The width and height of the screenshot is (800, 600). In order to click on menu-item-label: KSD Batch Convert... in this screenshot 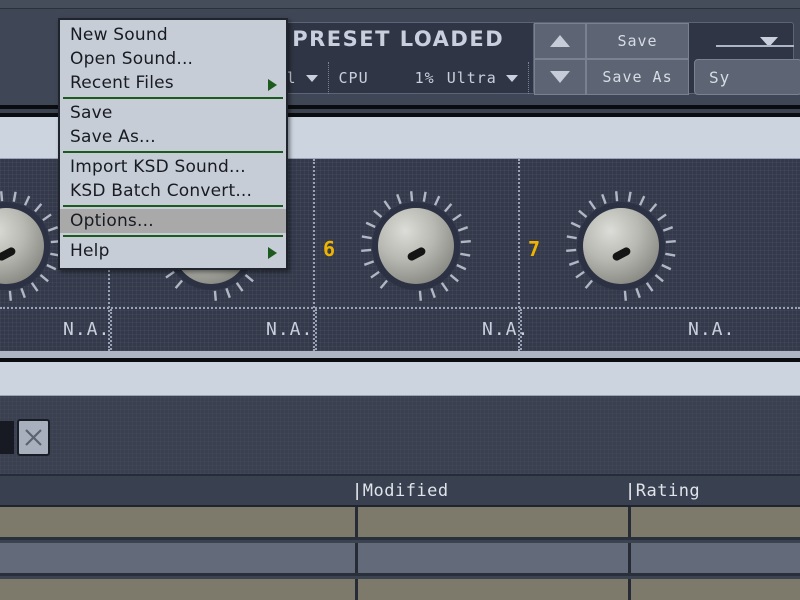, I will do `click(161, 191)`.